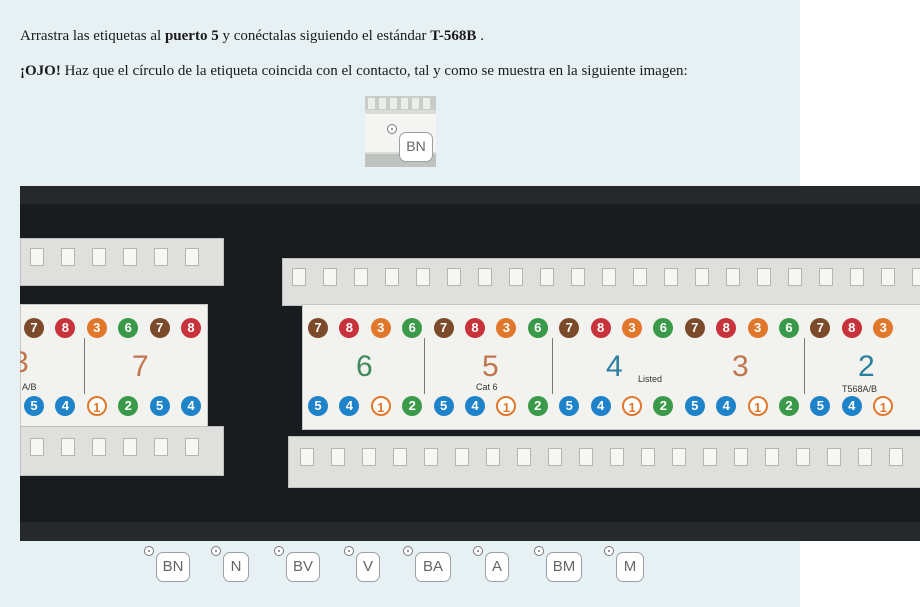 Image resolution: width=920 pixels, height=607 pixels. Describe the element at coordinates (860, 389) in the screenshot. I see `port-2-standard-label: T568A/B` at that location.